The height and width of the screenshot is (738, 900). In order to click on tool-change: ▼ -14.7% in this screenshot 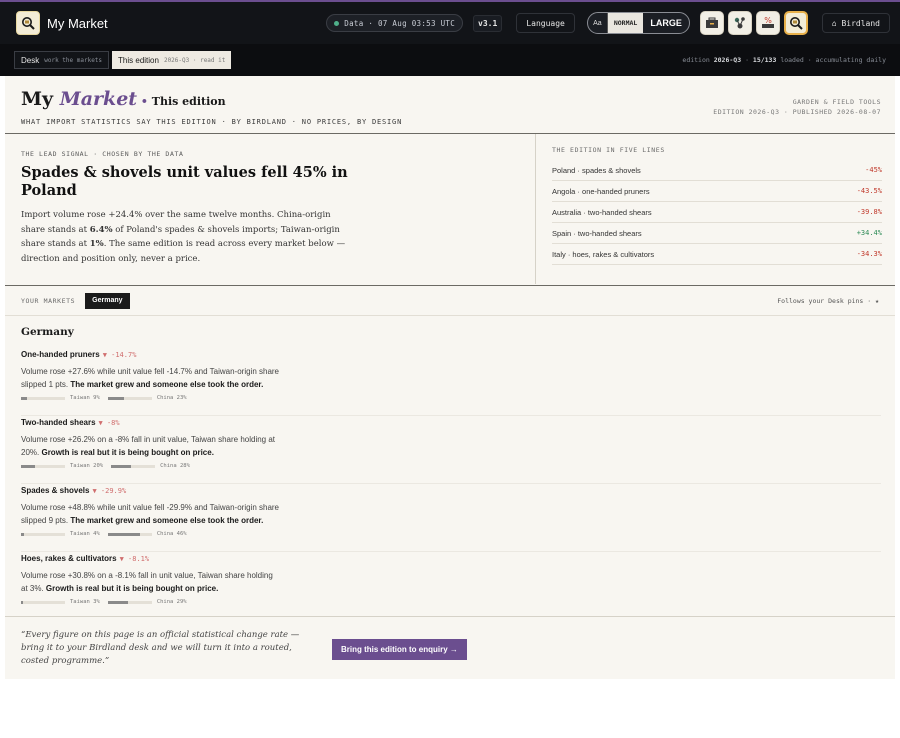, I will do `click(119, 355)`.